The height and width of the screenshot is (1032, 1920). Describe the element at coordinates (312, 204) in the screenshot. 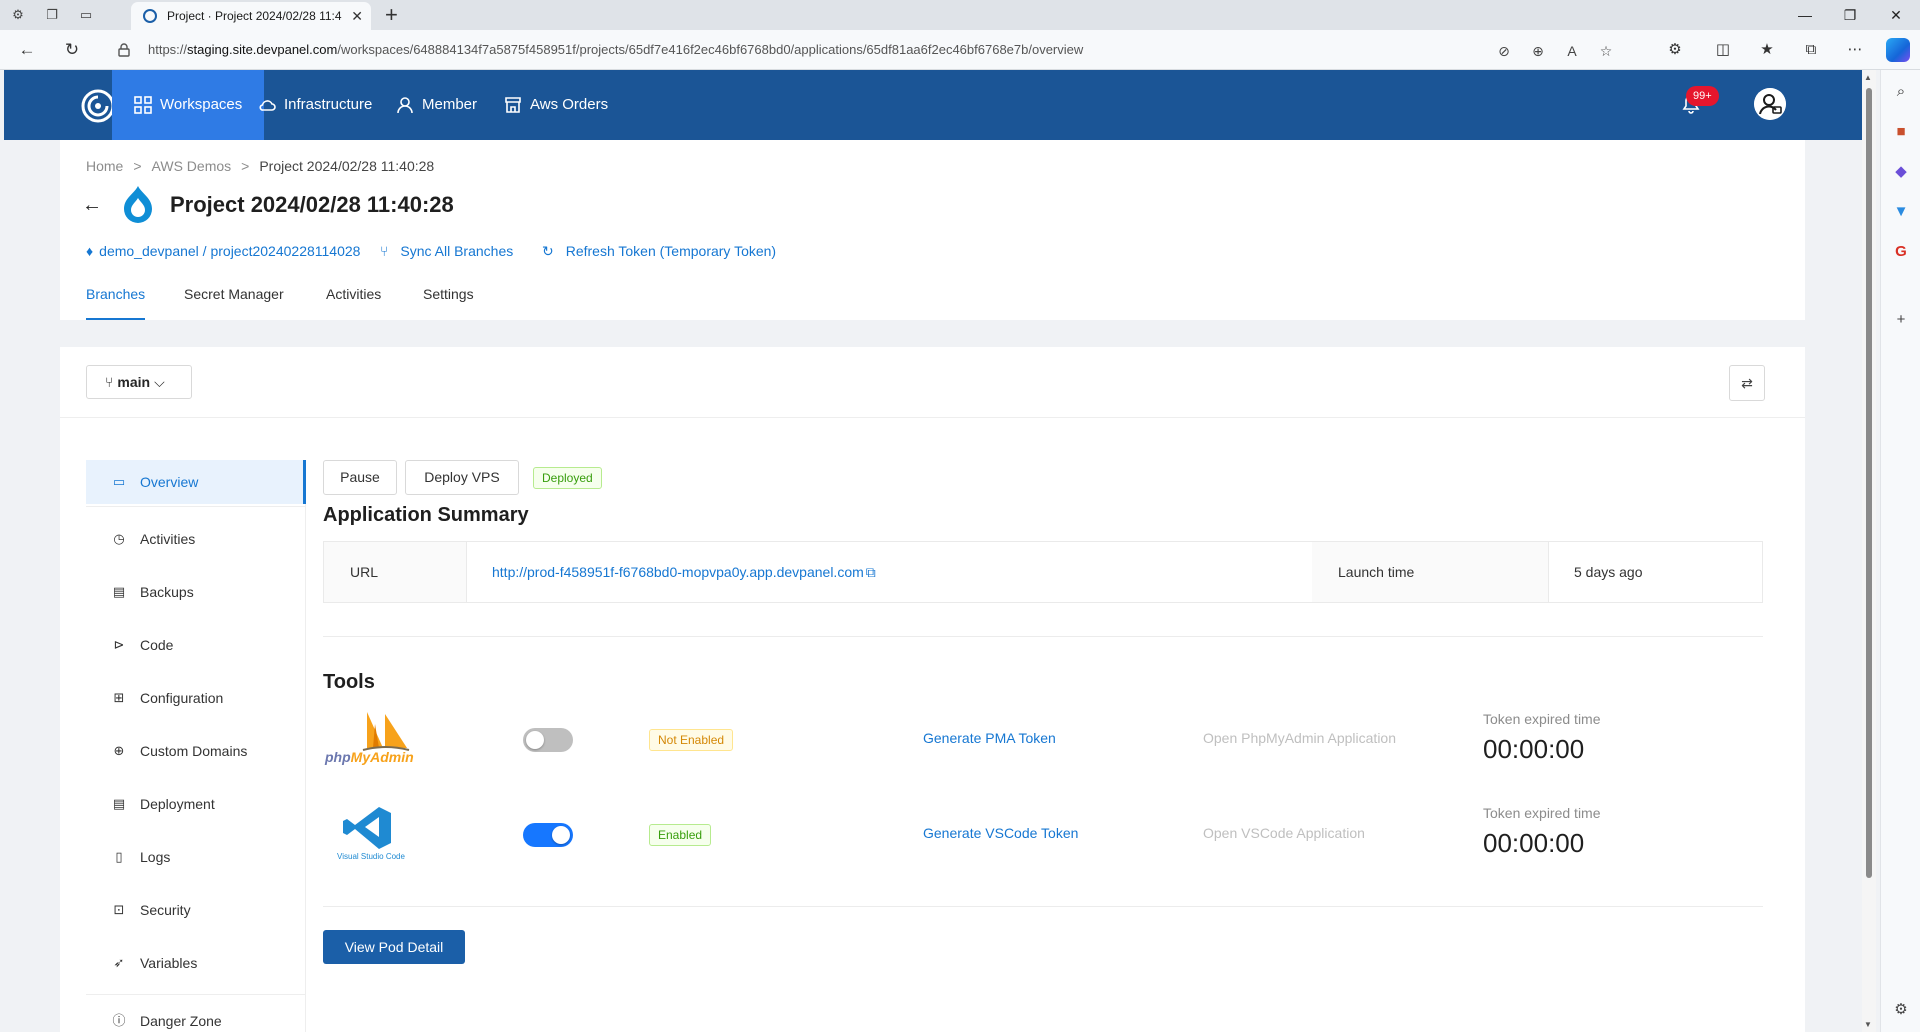

I see `page-title: Project 2024/02/28 11:40:28` at that location.